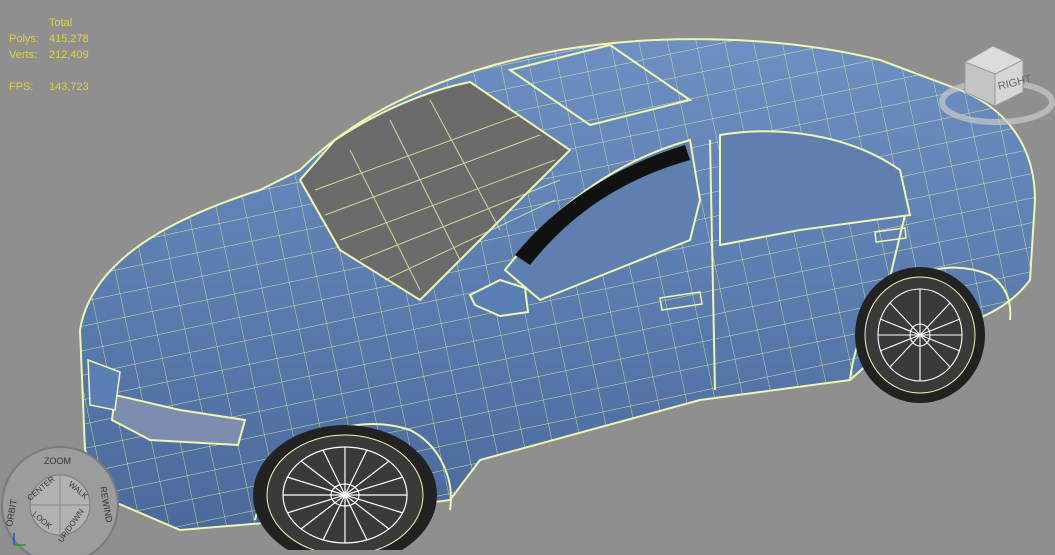 Image resolution: width=1055 pixels, height=555 pixels. Describe the element at coordinates (21, 87) in the screenshot. I see `fps-label: FPS:` at that location.